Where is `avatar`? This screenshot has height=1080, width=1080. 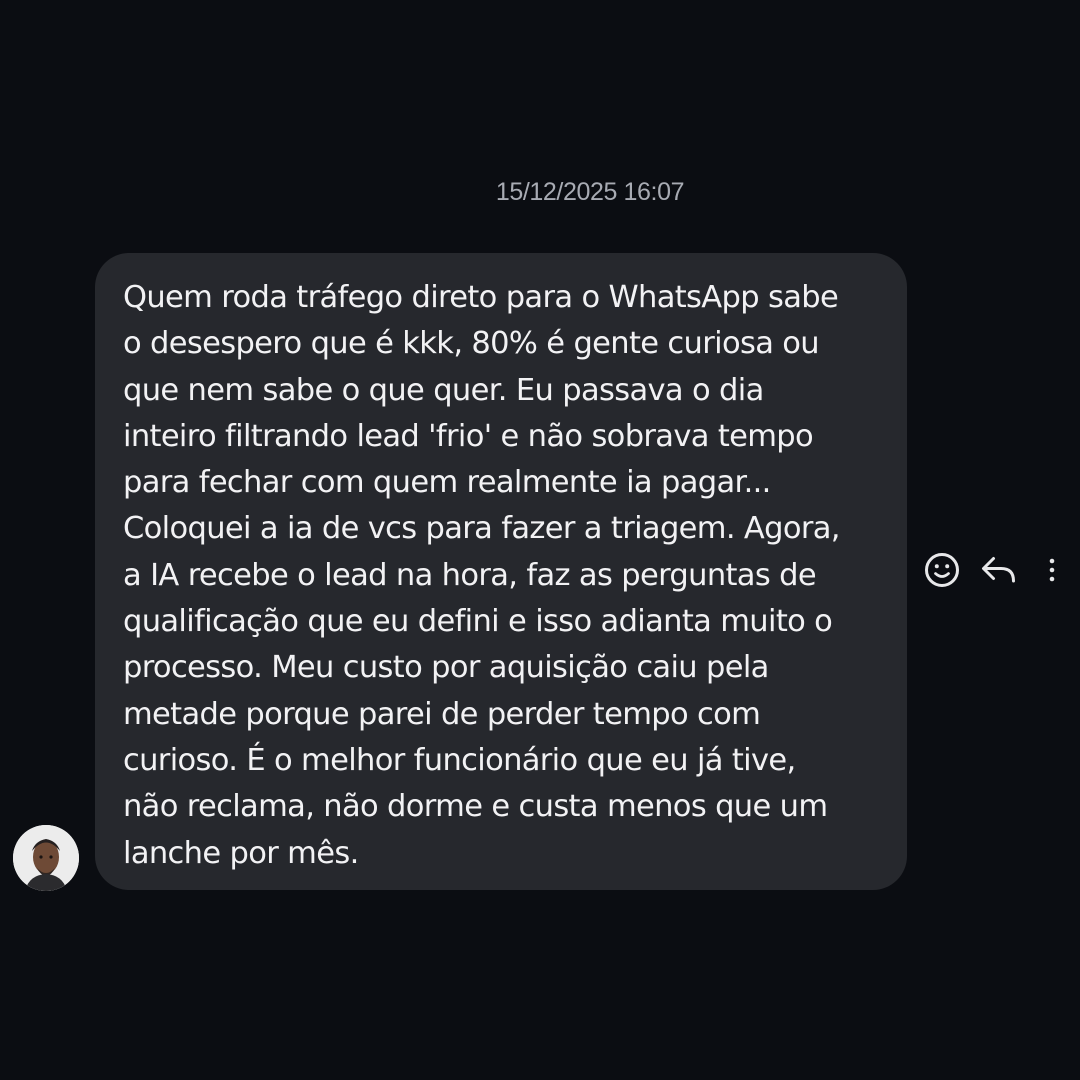 avatar is located at coordinates (46, 858).